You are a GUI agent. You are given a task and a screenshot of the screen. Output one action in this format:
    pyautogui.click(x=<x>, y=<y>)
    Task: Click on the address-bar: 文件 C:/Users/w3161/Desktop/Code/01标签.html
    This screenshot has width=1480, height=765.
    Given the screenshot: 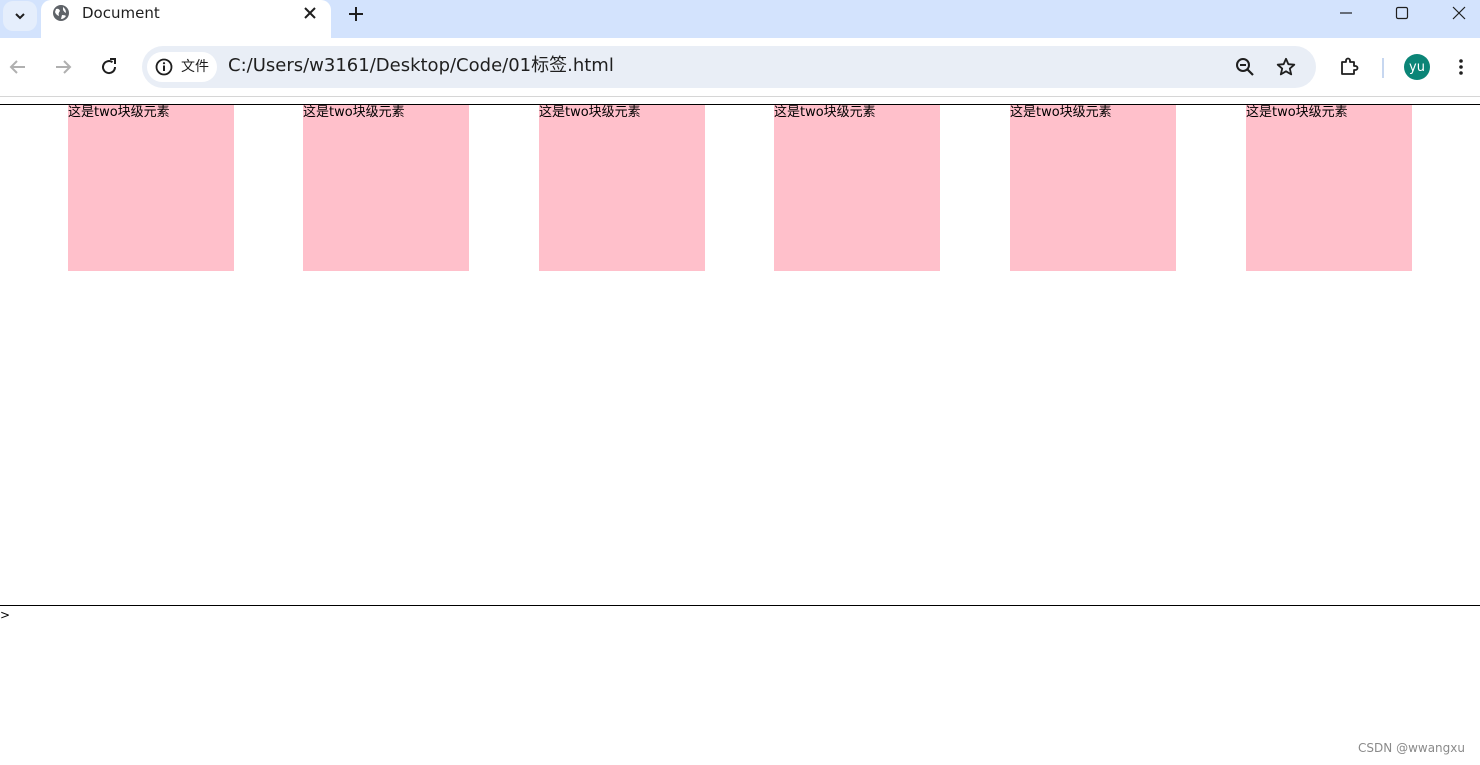 What is the action you would take?
    pyautogui.click(x=729, y=67)
    